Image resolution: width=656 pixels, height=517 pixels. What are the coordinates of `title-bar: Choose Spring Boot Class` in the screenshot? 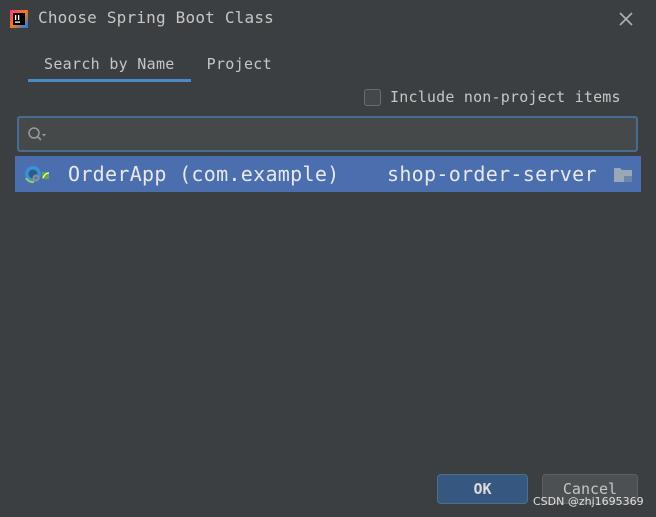 It's located at (328, 19).